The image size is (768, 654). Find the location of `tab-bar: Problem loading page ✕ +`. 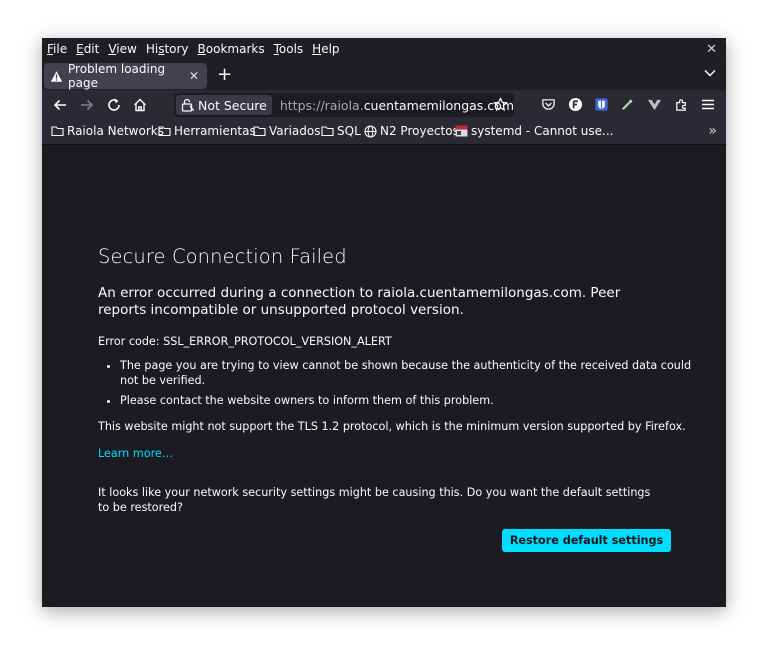

tab-bar: Problem loading page ✕ + is located at coordinates (384, 75).